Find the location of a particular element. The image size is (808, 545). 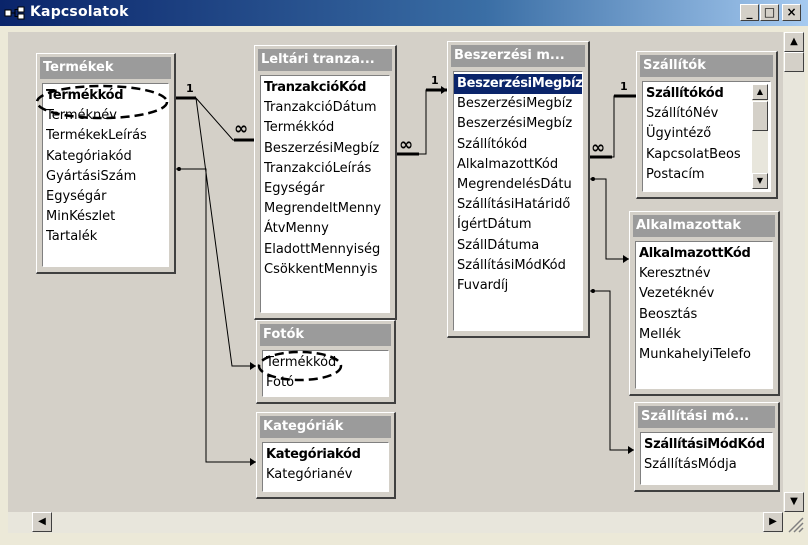

window-title: Kapcsolatok is located at coordinates (79, 12).